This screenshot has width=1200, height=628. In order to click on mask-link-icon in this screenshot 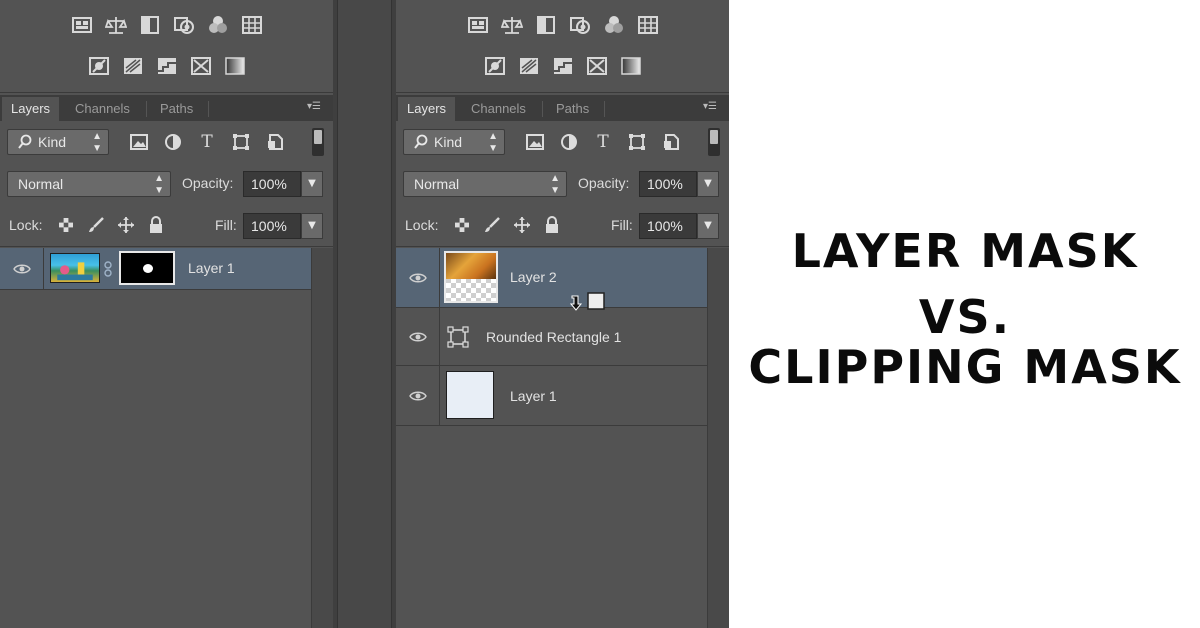, I will do `click(108, 269)`.